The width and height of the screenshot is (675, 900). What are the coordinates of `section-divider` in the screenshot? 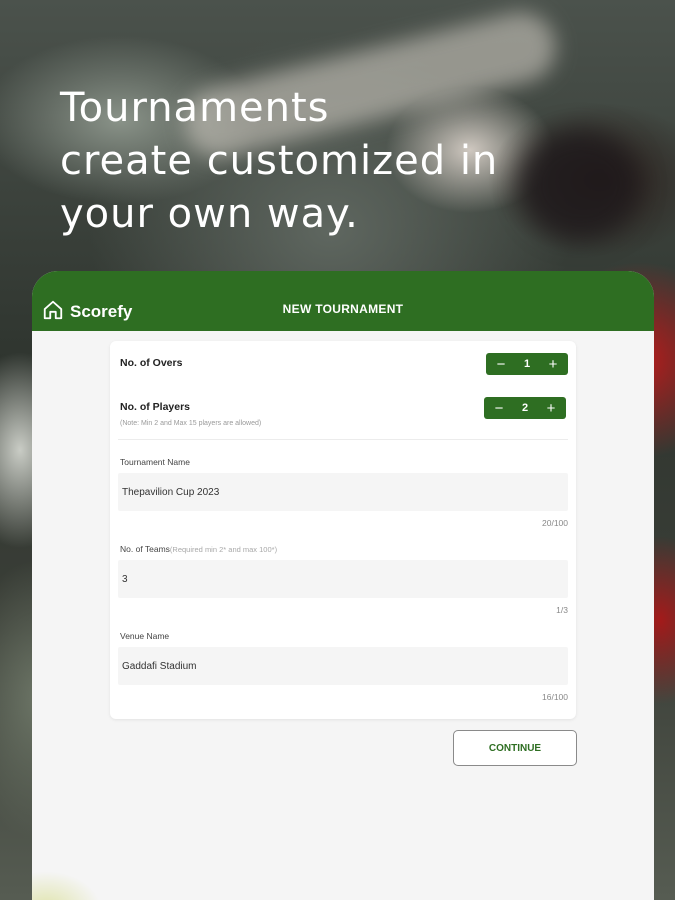 It's located at (343, 439).